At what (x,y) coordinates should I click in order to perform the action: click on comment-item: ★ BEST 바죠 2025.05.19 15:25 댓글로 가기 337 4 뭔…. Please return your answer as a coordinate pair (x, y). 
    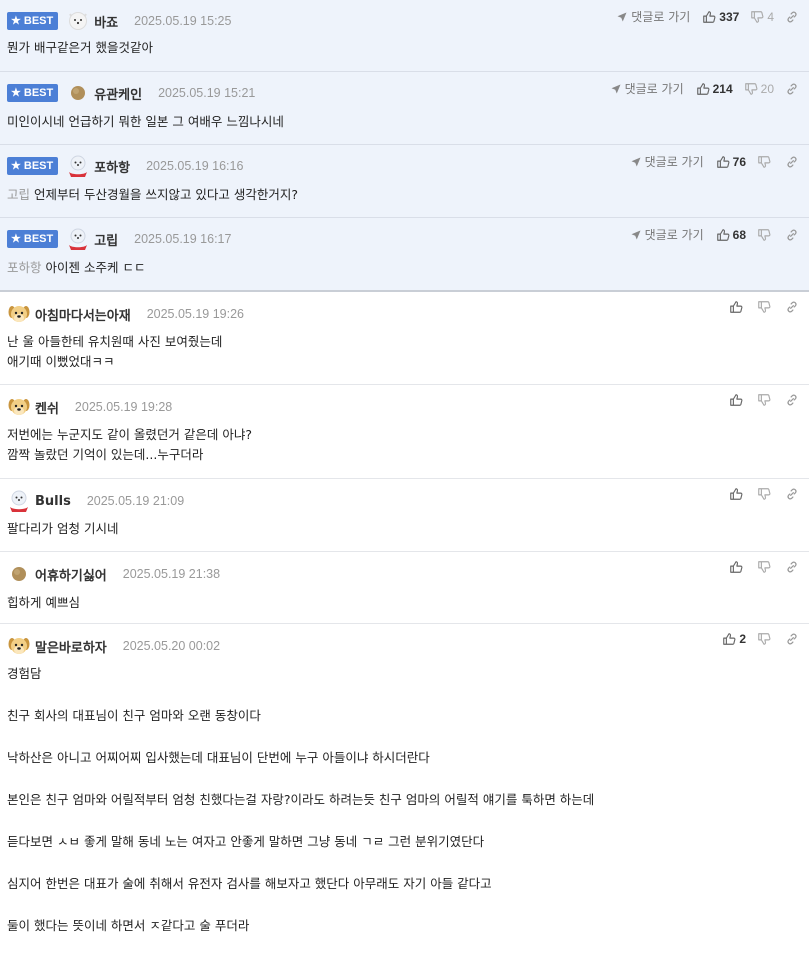
    Looking at the image, I should click on (404, 36).